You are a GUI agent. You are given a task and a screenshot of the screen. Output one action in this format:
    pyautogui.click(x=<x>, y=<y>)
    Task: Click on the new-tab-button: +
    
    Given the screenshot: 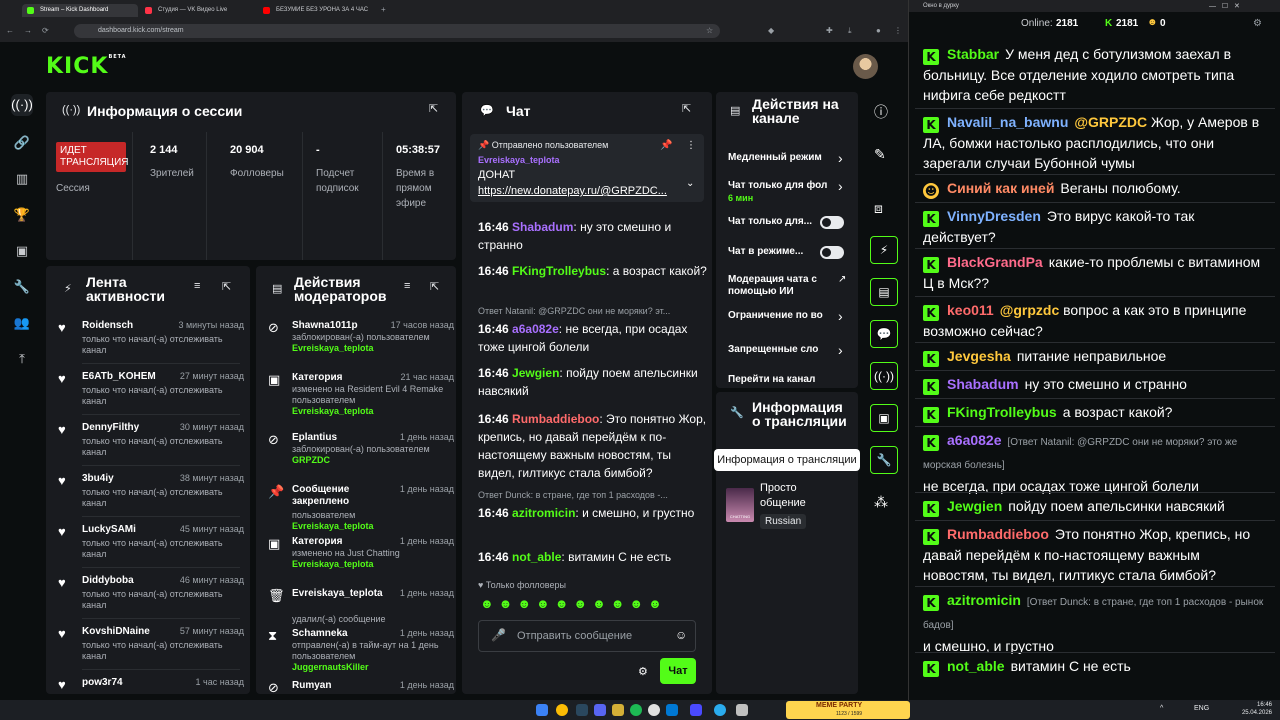 What is the action you would take?
    pyautogui.click(x=383, y=10)
    